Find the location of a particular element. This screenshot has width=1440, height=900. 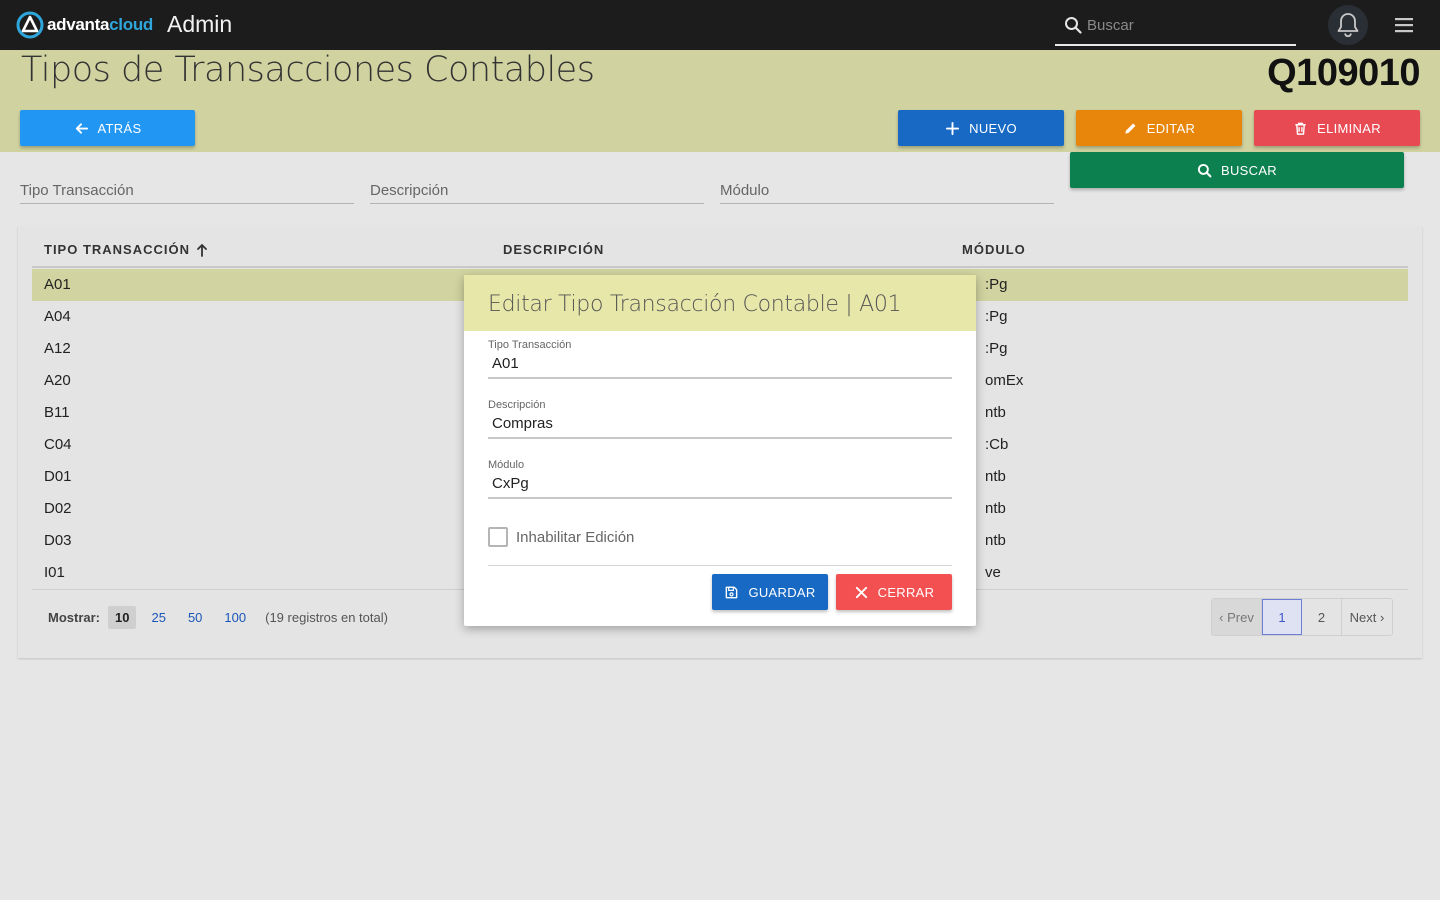

hamburger-menu-icon is located at coordinates (1404, 25).